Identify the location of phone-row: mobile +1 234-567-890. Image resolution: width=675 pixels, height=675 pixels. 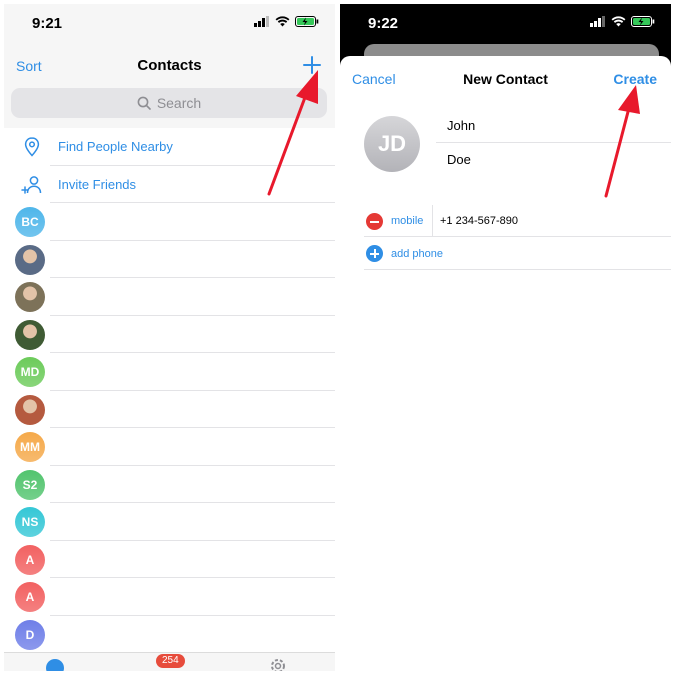
(517, 220).